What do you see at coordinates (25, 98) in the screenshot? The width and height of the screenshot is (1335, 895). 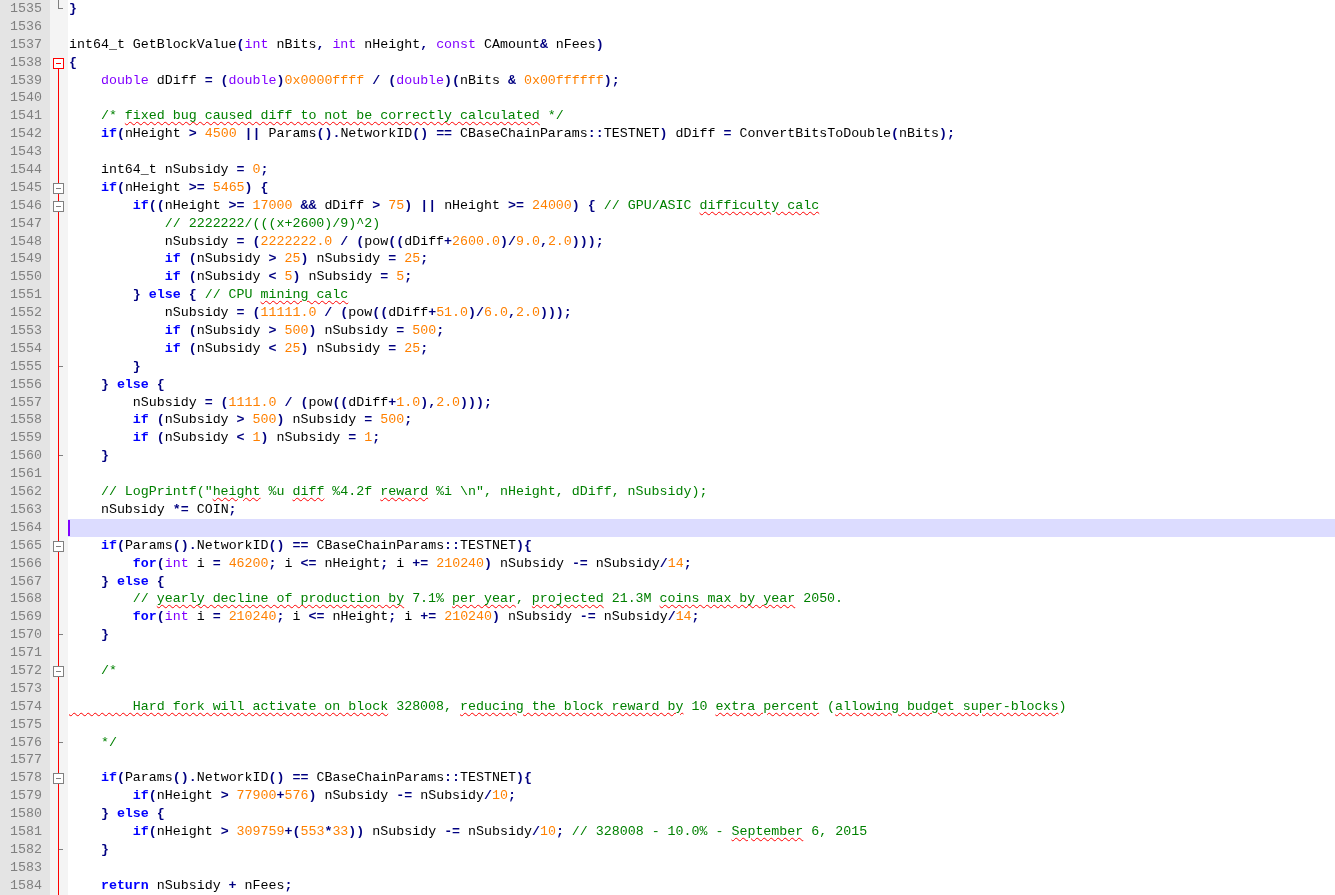 I see `line-number: 1540` at bounding box center [25, 98].